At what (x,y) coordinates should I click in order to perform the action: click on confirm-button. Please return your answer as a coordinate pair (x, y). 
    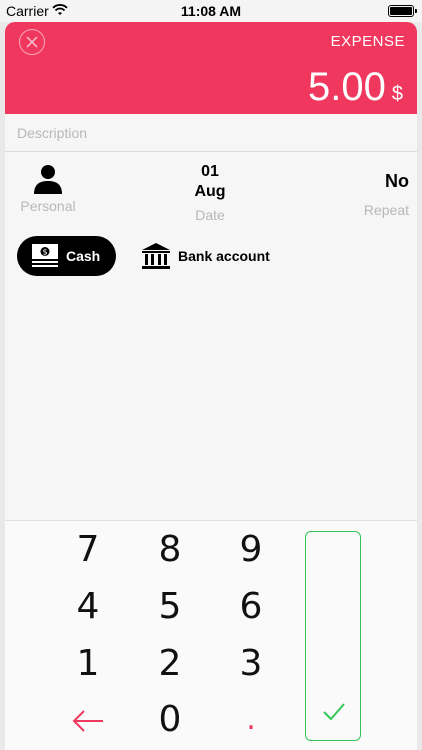
    Looking at the image, I should click on (333, 636).